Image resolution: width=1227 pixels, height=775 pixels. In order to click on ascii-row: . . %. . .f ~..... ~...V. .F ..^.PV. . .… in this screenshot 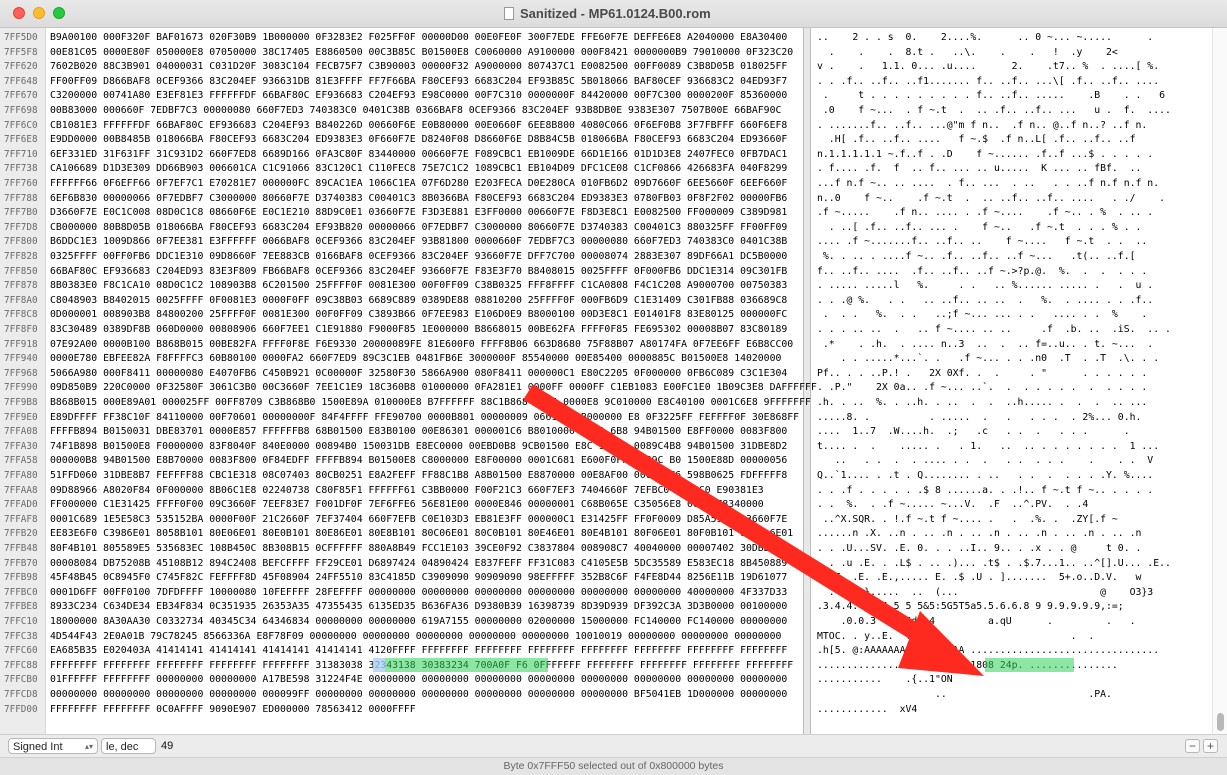, I will do `click(961, 504)`.